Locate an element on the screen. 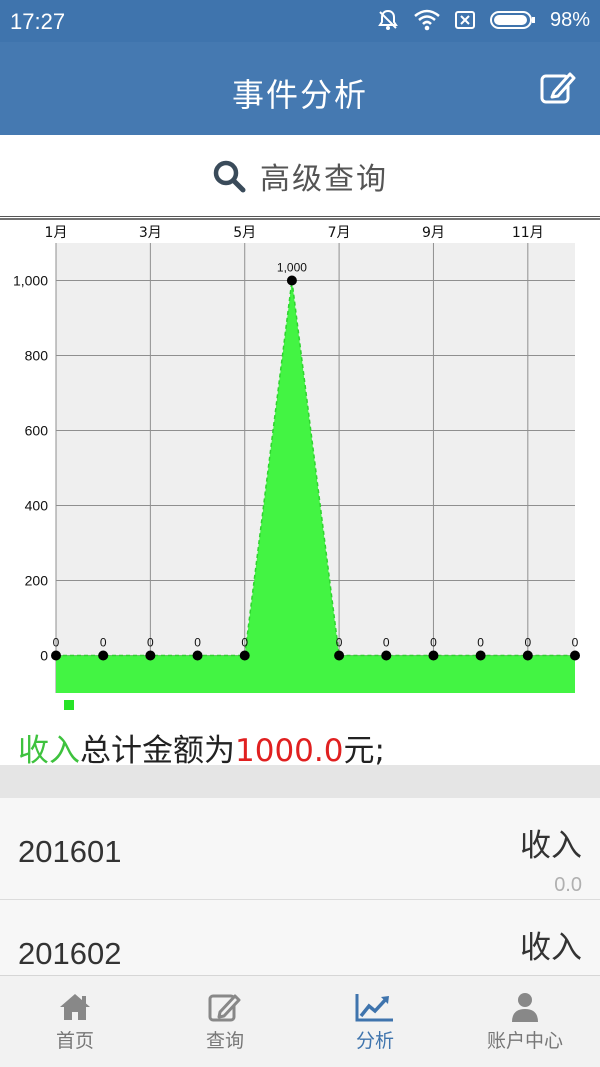  list-item: 201602 收入 is located at coordinates (300, 937).